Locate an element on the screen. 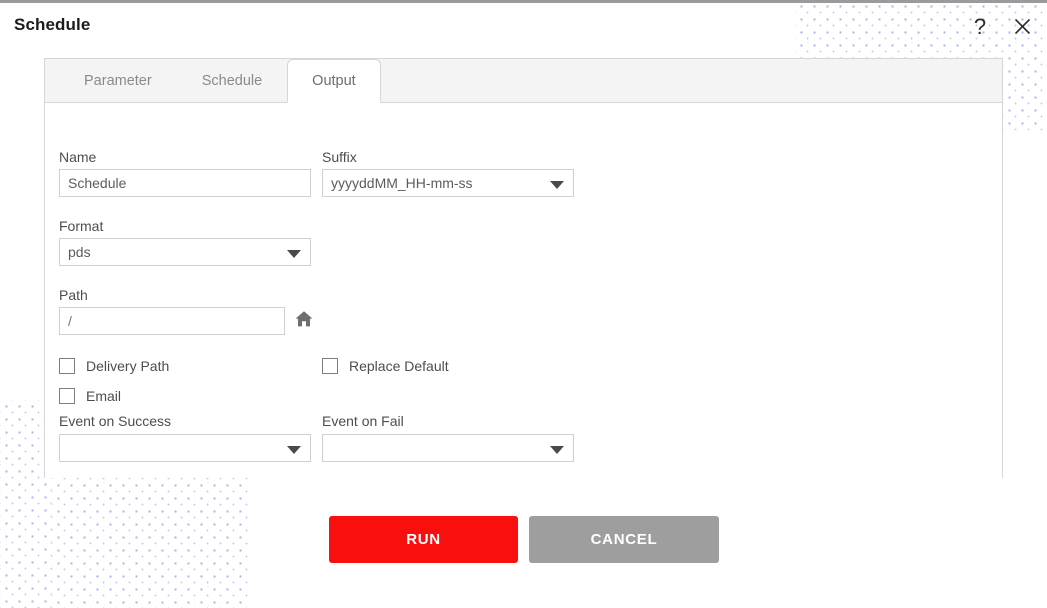 The height and width of the screenshot is (608, 1047). format-dropdown: pds is located at coordinates (185, 252).